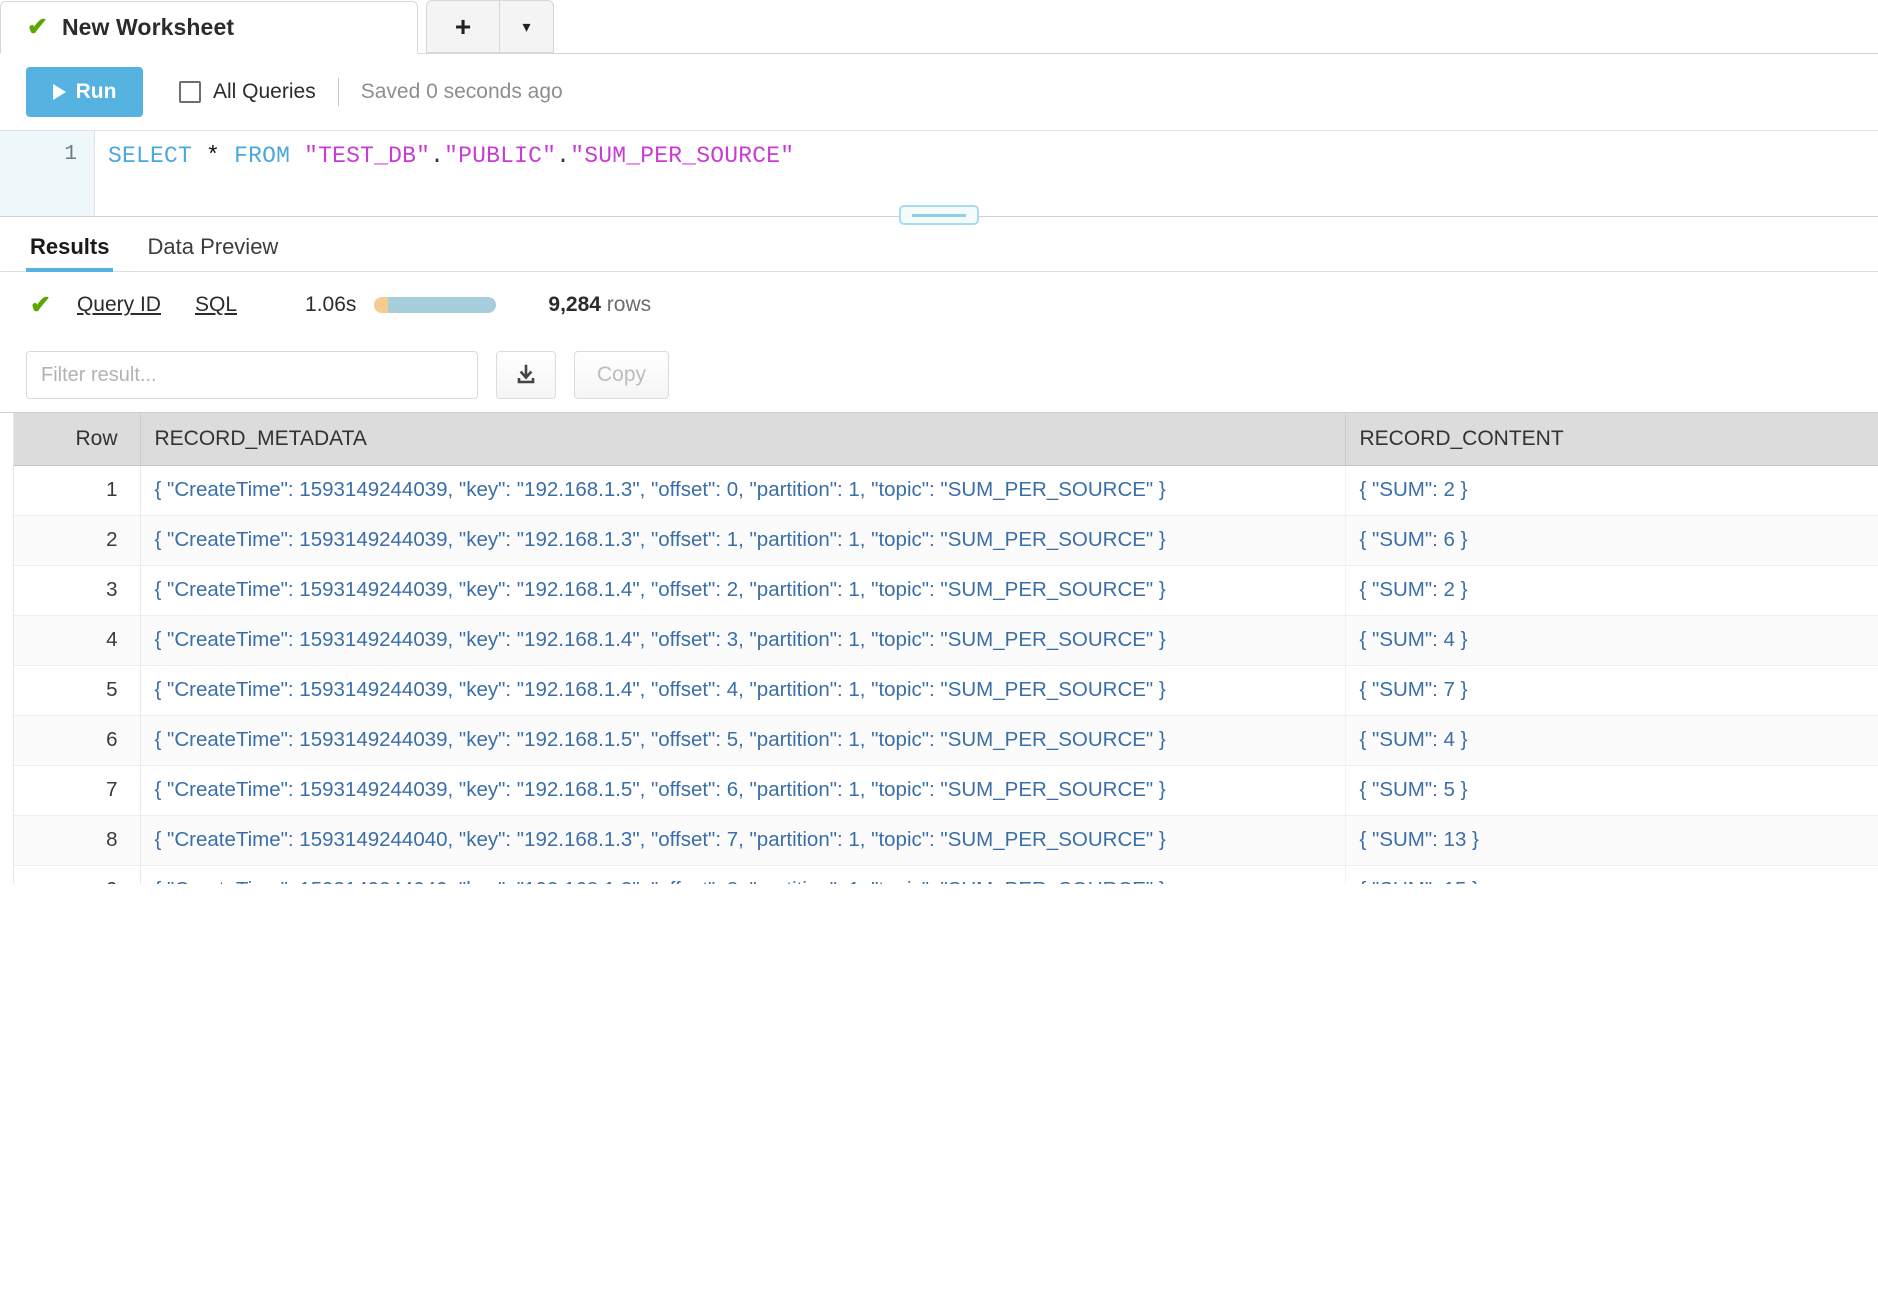 Image resolution: width=1878 pixels, height=1304 pixels. Describe the element at coordinates (682, 156) in the screenshot. I see `sql-table-identifier: "SUM_PER_SOURCE"` at that location.